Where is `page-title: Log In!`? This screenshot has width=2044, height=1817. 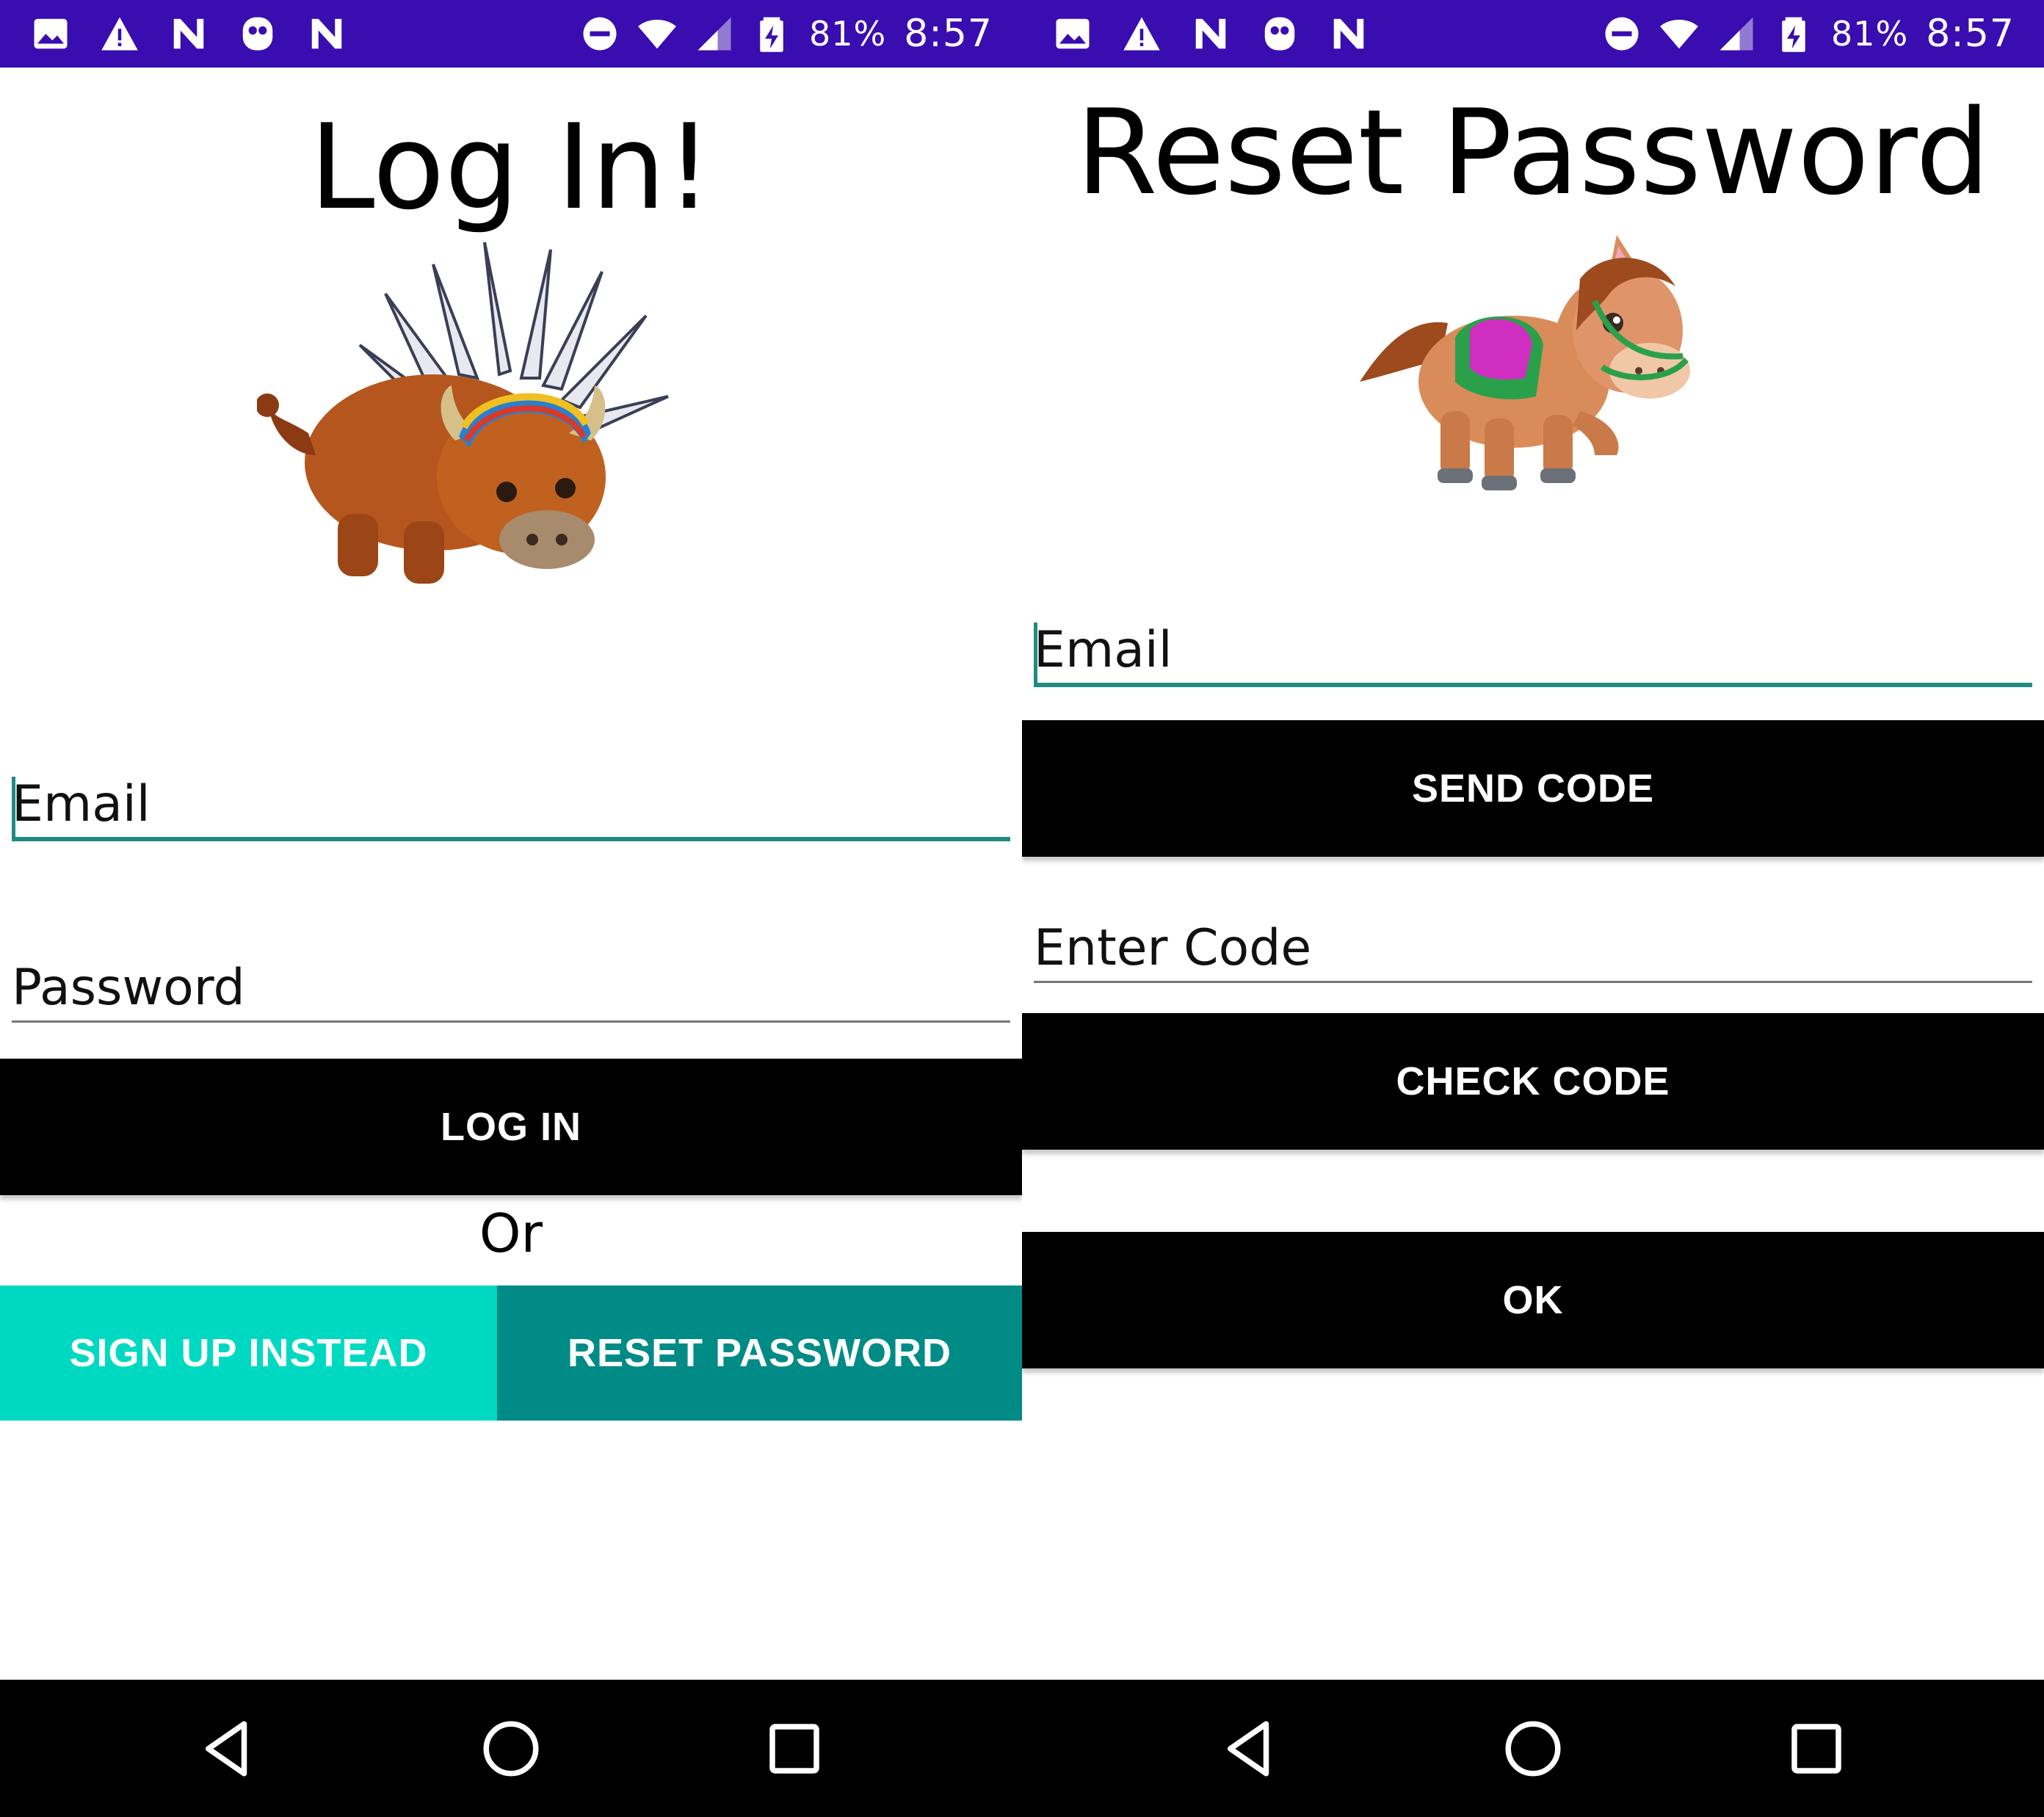
page-title: Log In! is located at coordinates (511, 167).